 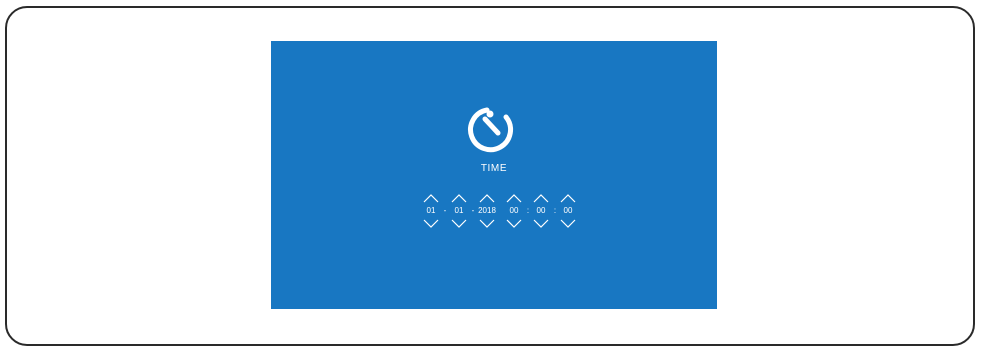 I want to click on second-value: 00, so click(x=568, y=211).